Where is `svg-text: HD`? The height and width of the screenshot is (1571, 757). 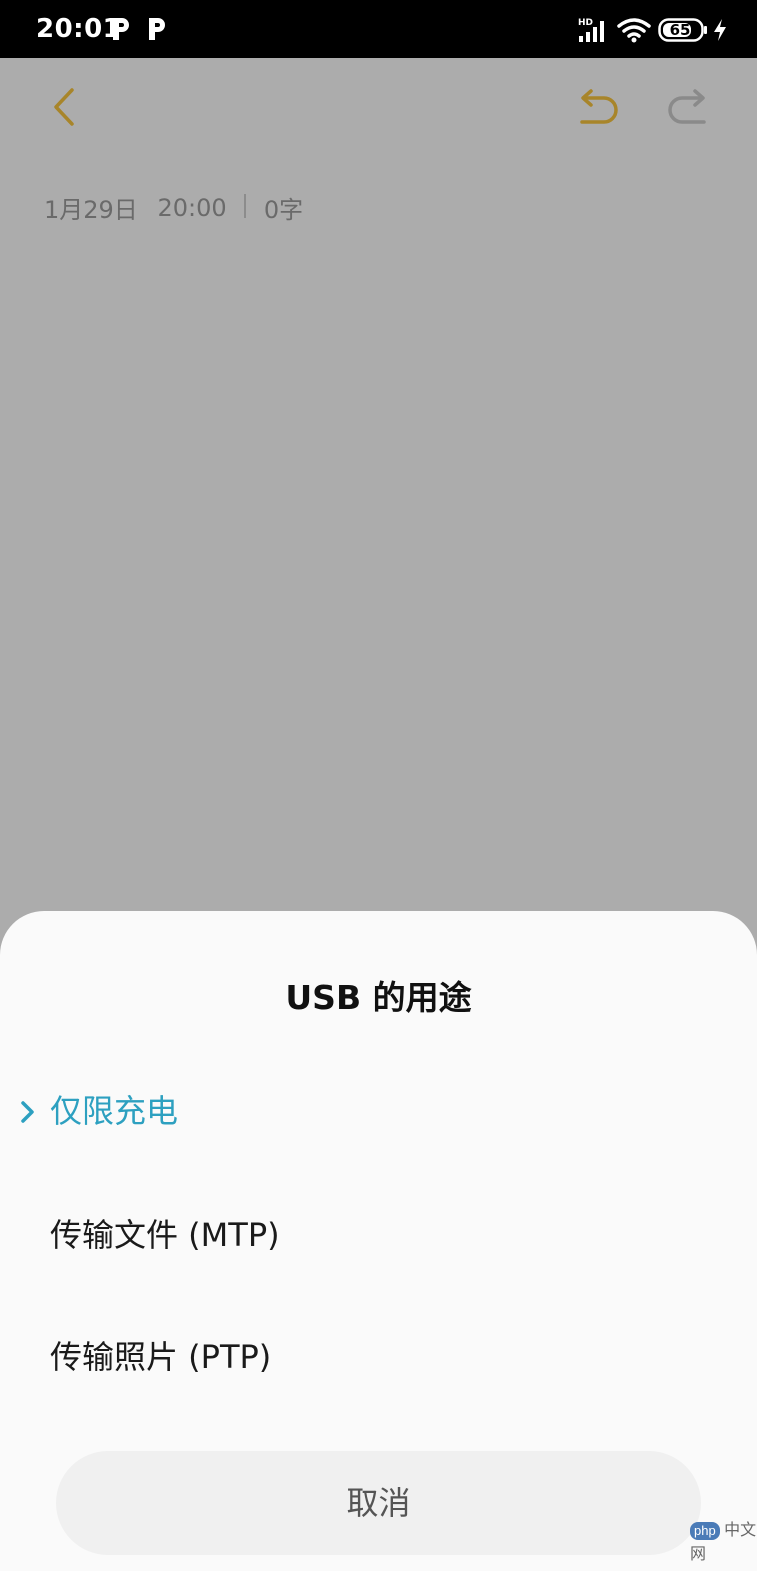
svg-text: HD is located at coordinates (585, 23).